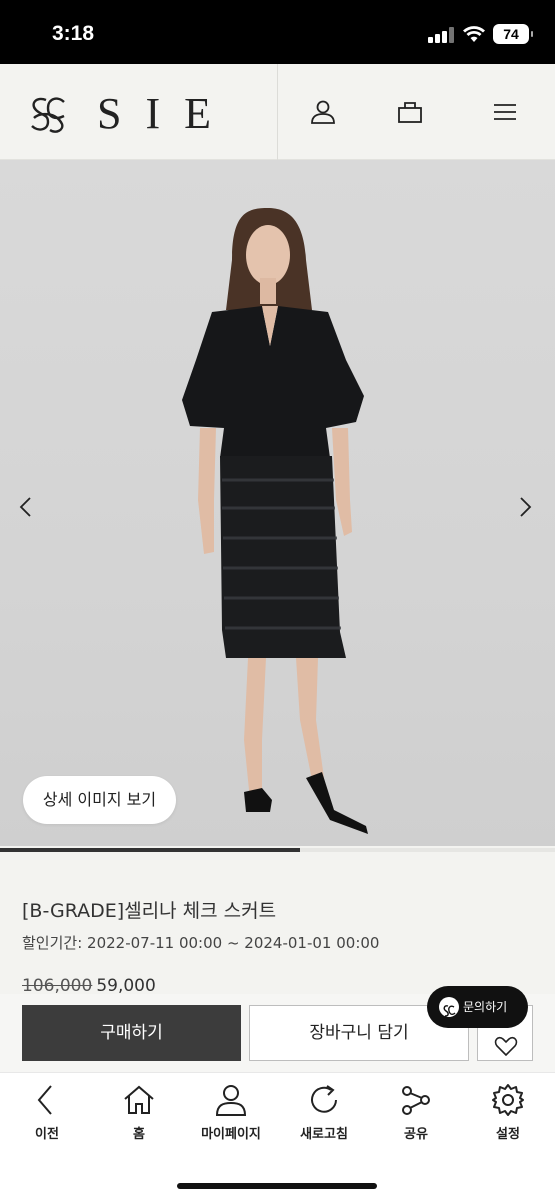 The height and width of the screenshot is (1200, 555). I want to click on header-divider, so click(277, 112).